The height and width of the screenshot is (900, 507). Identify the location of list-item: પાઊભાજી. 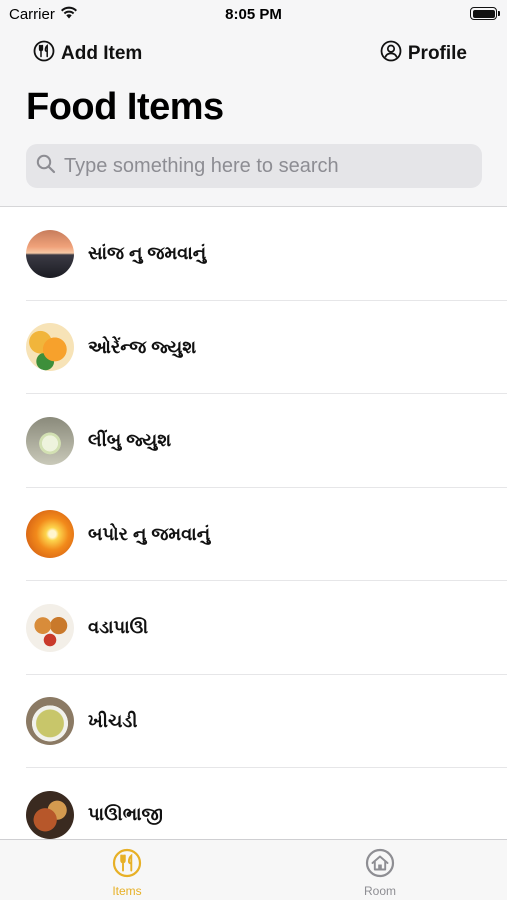
(253, 803).